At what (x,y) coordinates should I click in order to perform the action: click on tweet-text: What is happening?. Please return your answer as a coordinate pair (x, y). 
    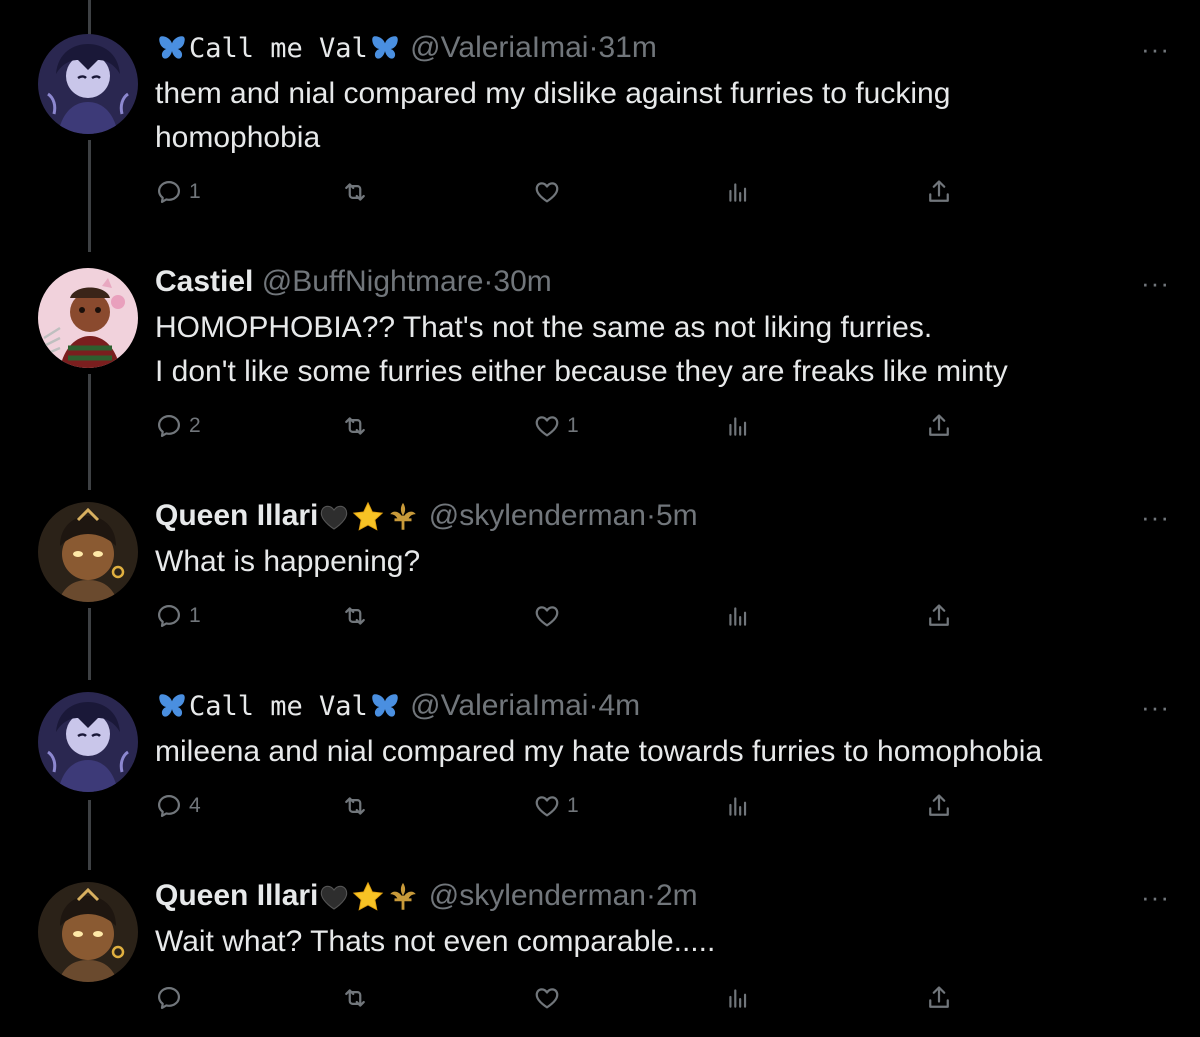
    Looking at the image, I should click on (655, 562).